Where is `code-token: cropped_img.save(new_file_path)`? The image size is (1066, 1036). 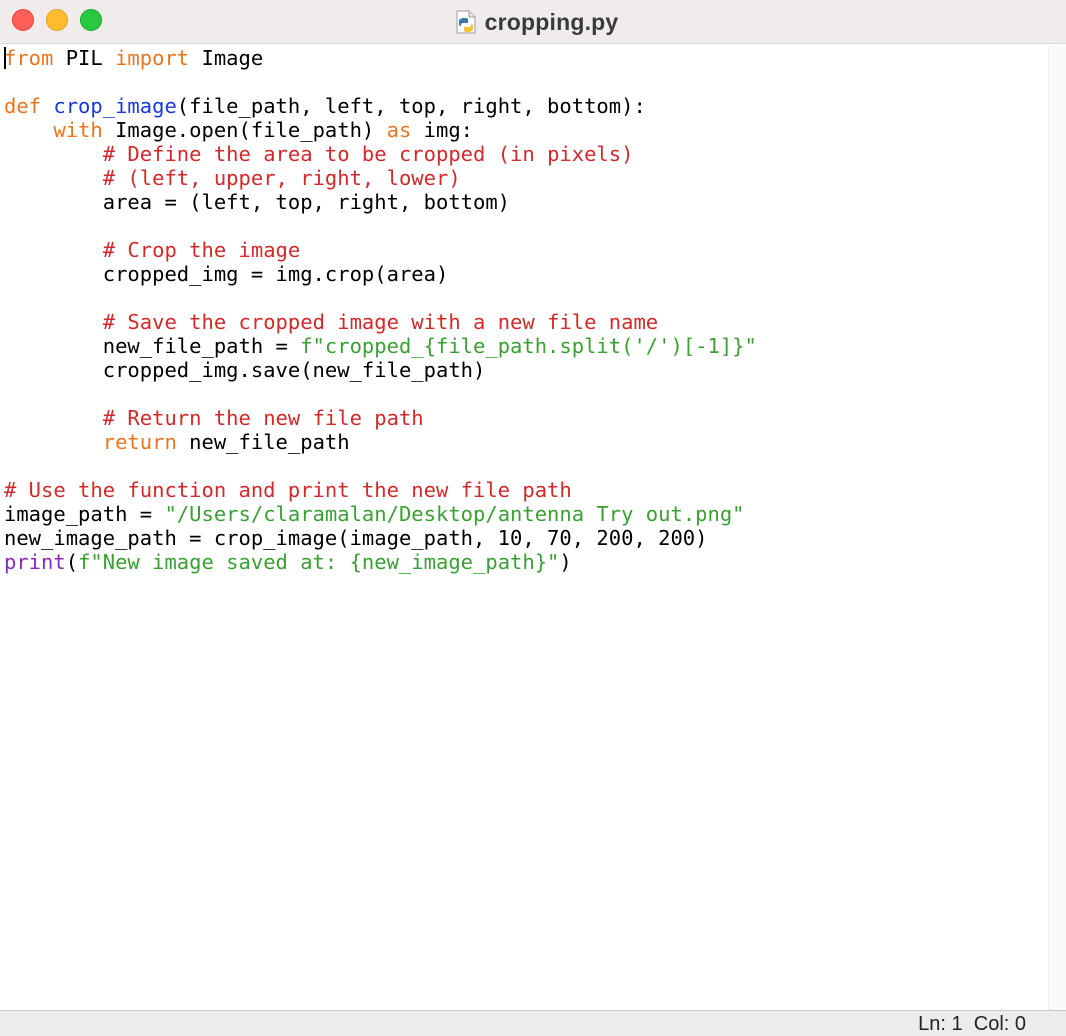 code-token: cropped_img.save(new_file_path) is located at coordinates (245, 370).